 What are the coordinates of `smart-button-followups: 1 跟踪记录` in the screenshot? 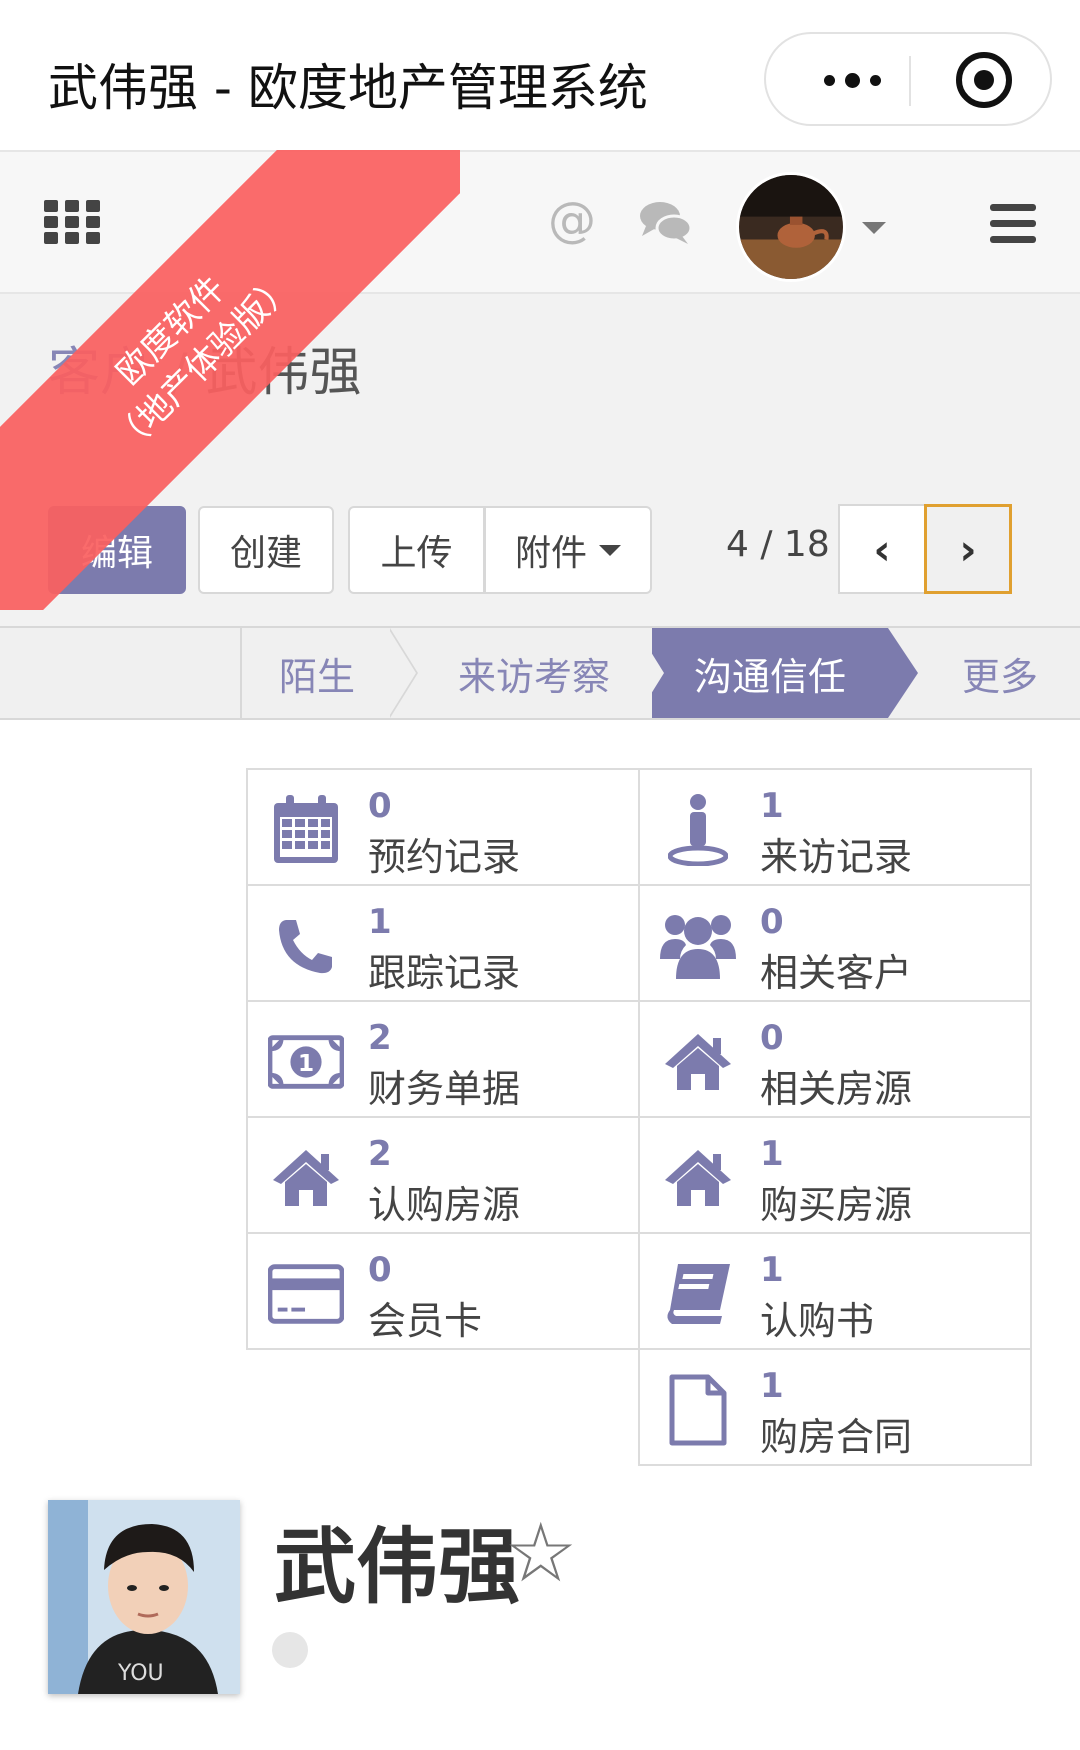 It's located at (443, 943).